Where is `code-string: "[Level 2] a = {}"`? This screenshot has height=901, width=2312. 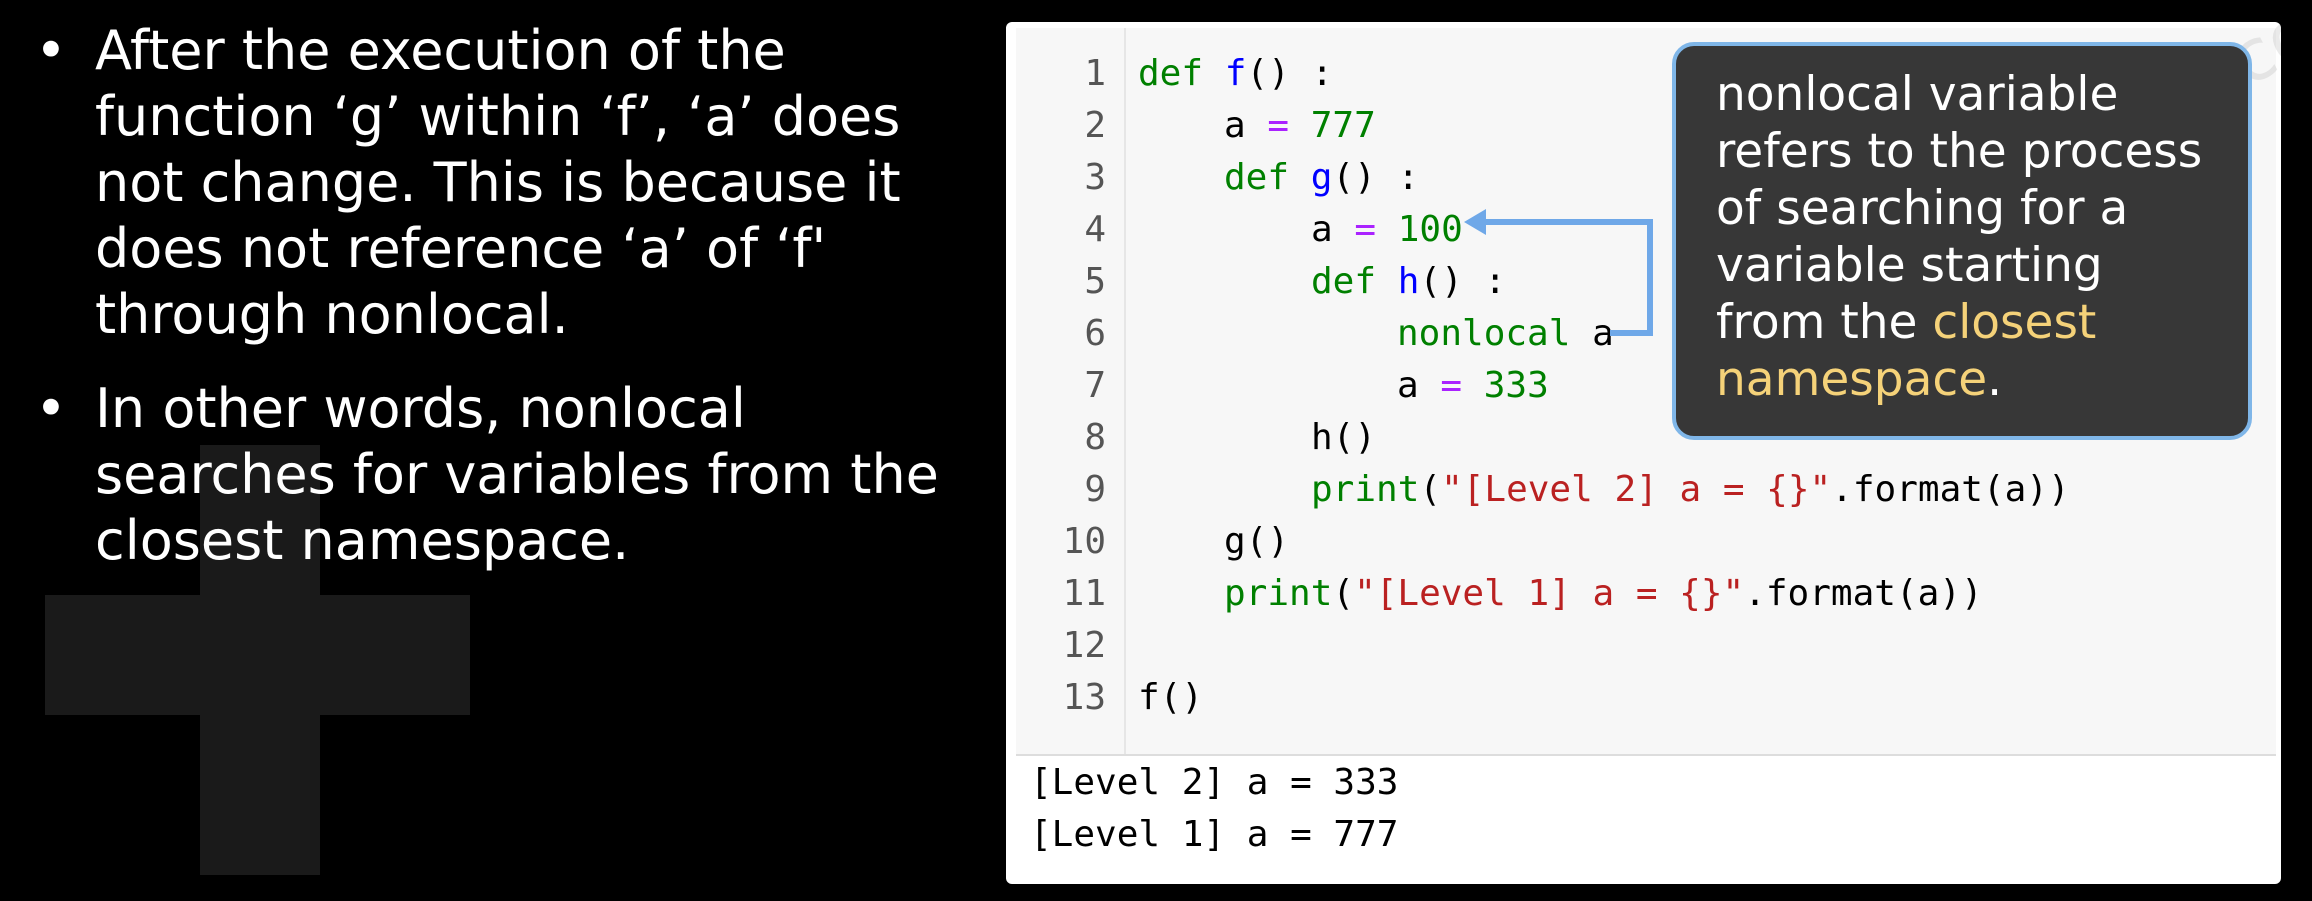
code-string: "[Level 2] a = {}" is located at coordinates (1636, 489).